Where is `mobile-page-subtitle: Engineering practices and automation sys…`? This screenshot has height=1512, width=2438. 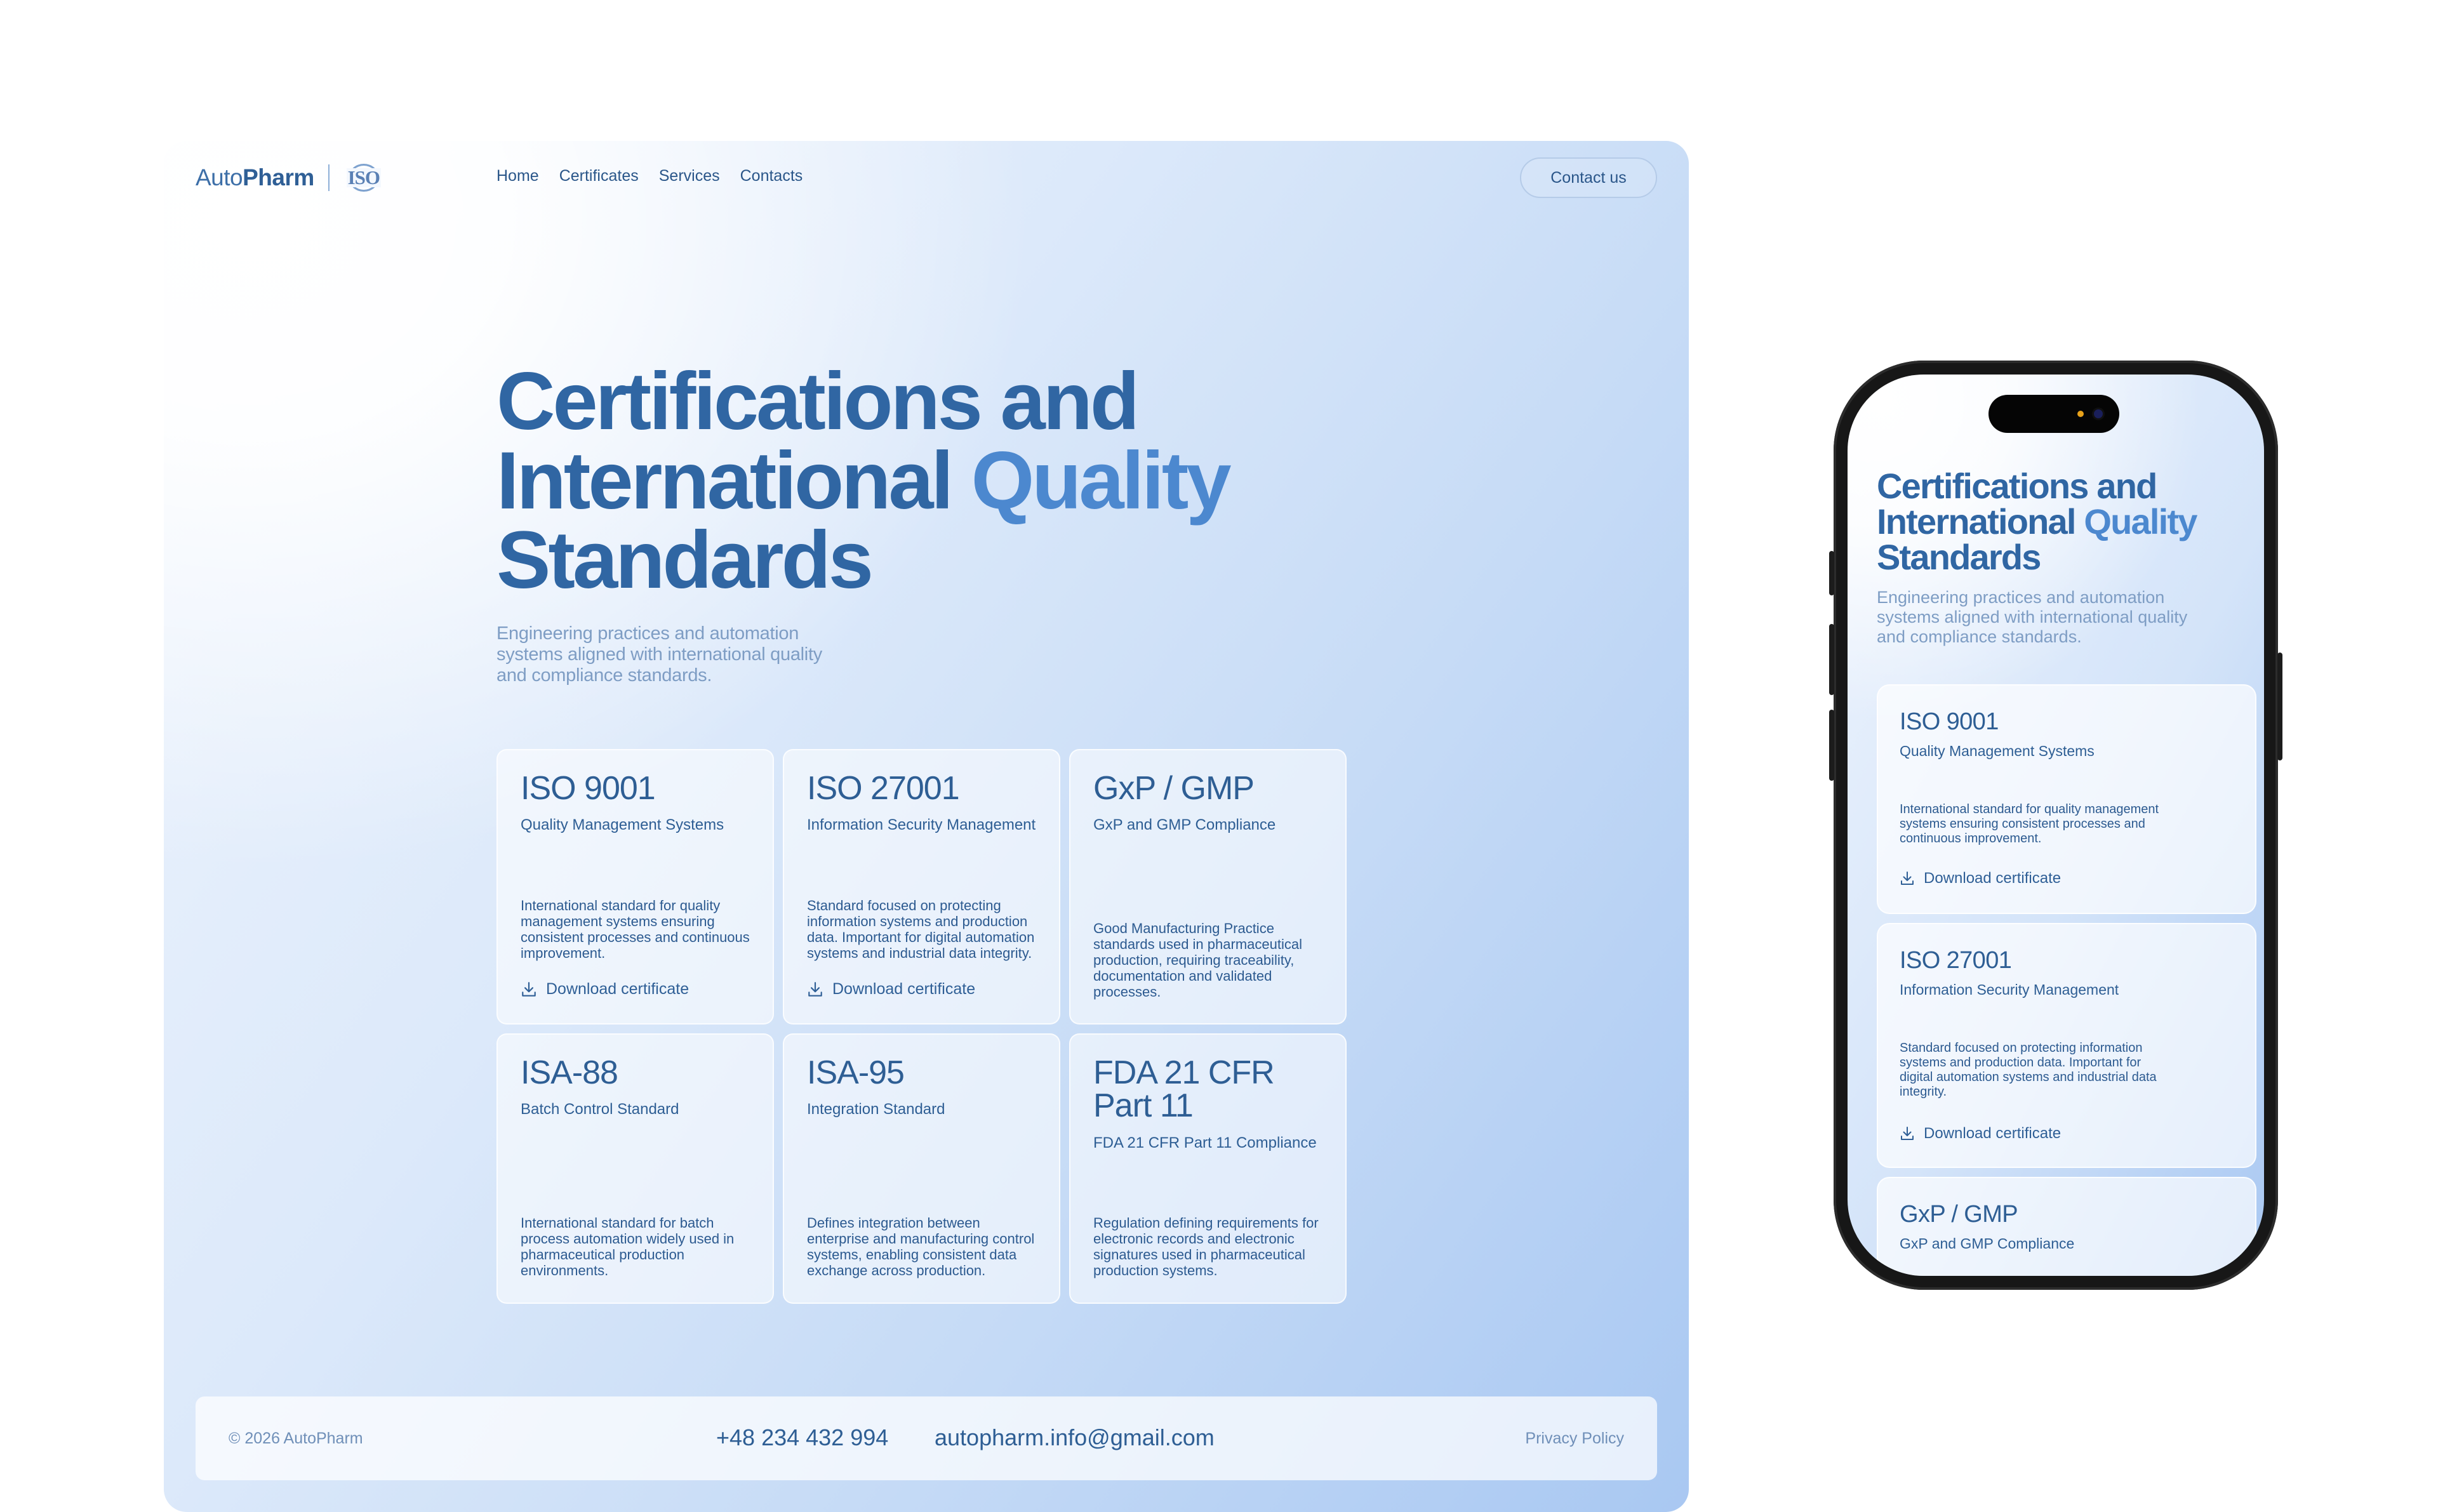
mobile-page-subtitle: Engineering practices and automation sys… is located at coordinates (2032, 617).